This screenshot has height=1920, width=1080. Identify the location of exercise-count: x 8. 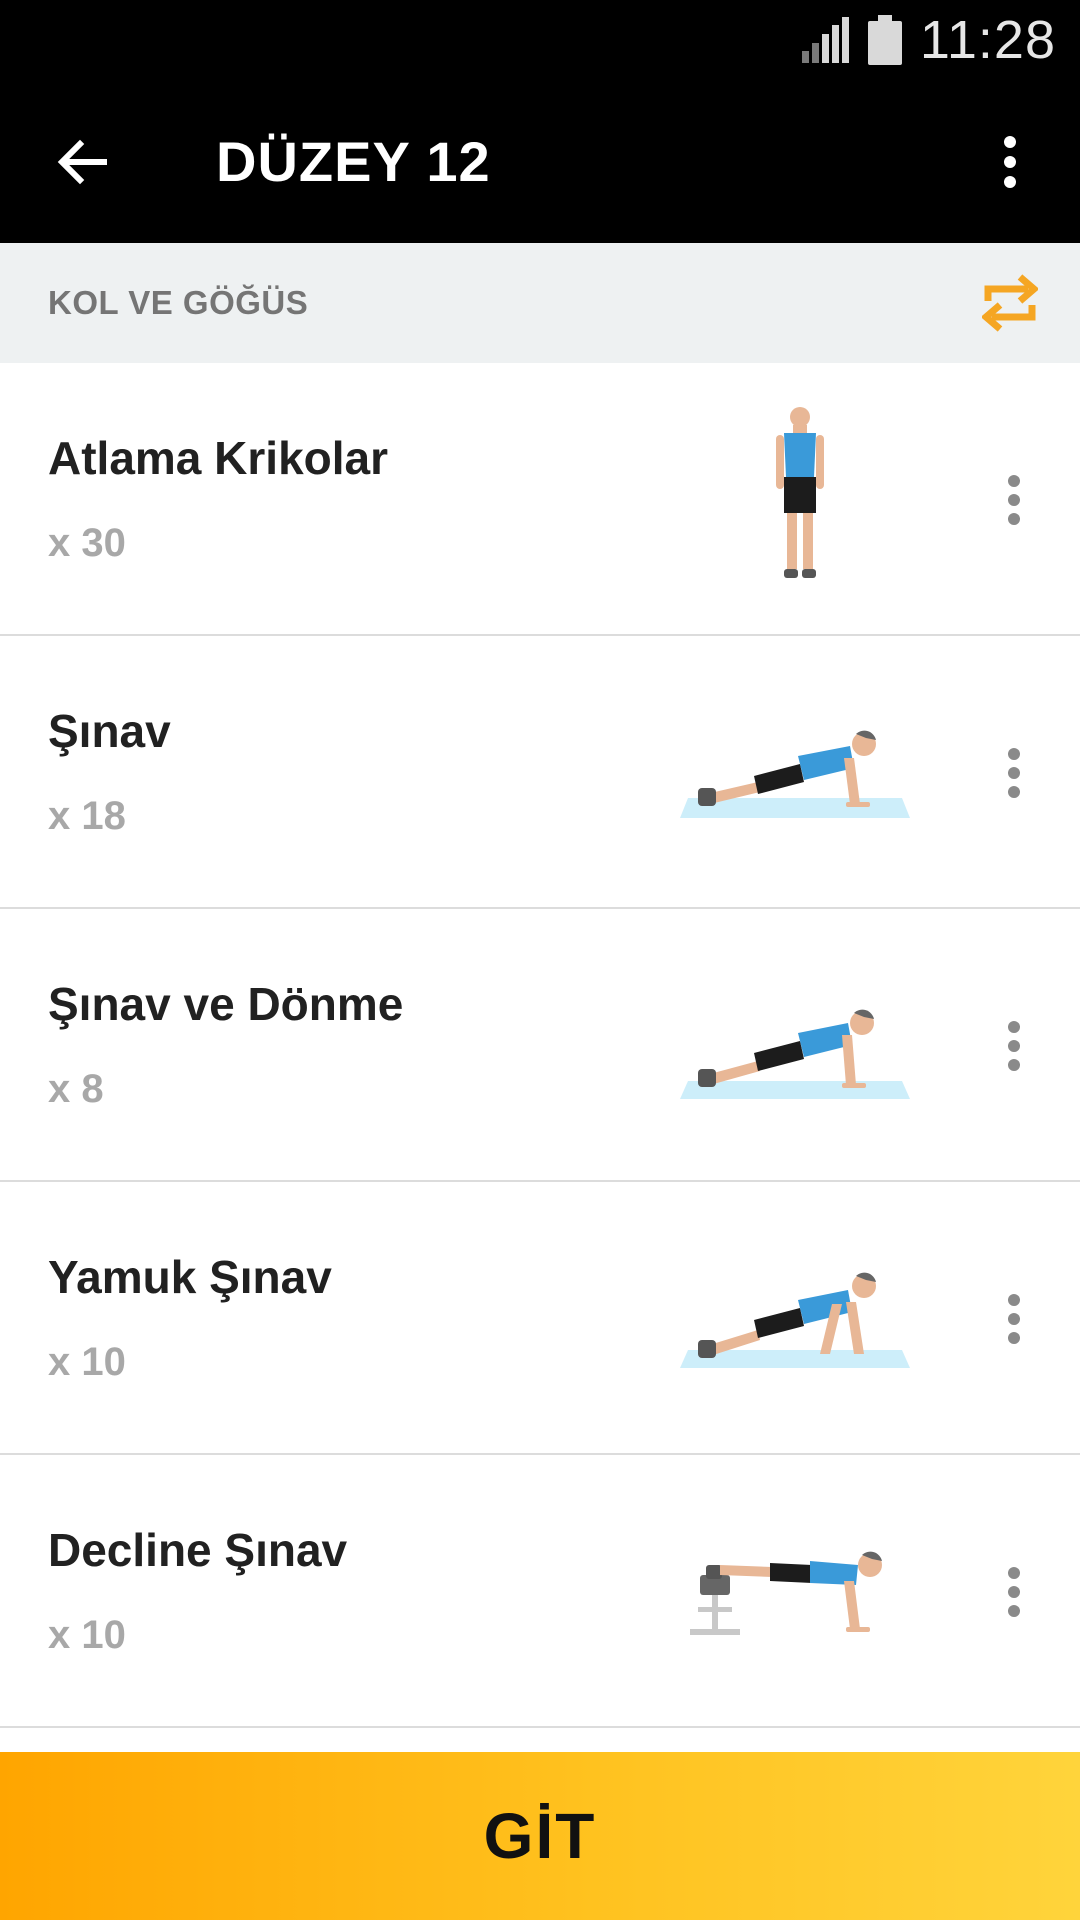
(76, 1089).